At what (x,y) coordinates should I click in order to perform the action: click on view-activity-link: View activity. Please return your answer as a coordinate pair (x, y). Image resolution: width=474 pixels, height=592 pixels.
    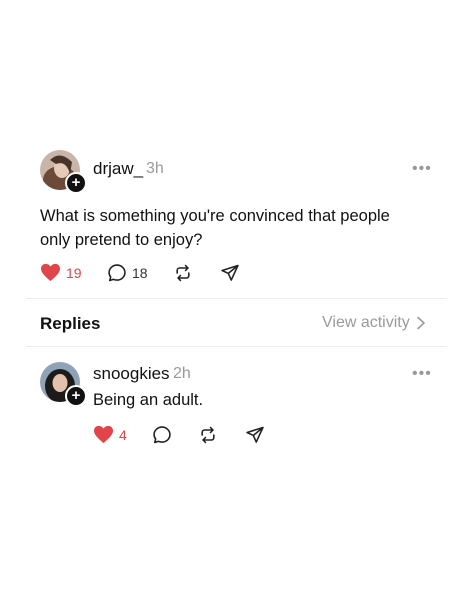
    Looking at the image, I should click on (374, 323).